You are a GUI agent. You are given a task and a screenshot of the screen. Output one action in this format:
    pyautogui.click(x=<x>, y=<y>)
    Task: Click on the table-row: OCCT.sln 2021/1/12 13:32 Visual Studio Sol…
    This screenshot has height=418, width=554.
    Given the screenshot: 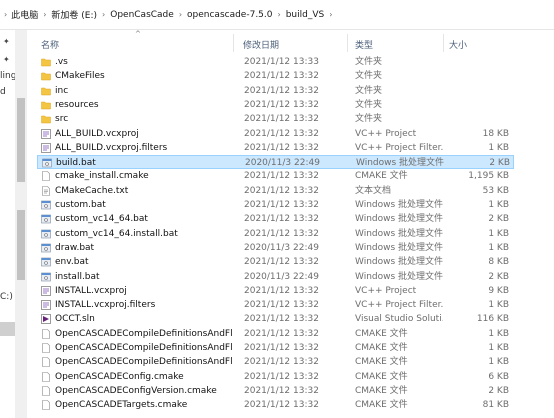 What is the action you would take?
    pyautogui.click(x=275, y=319)
    